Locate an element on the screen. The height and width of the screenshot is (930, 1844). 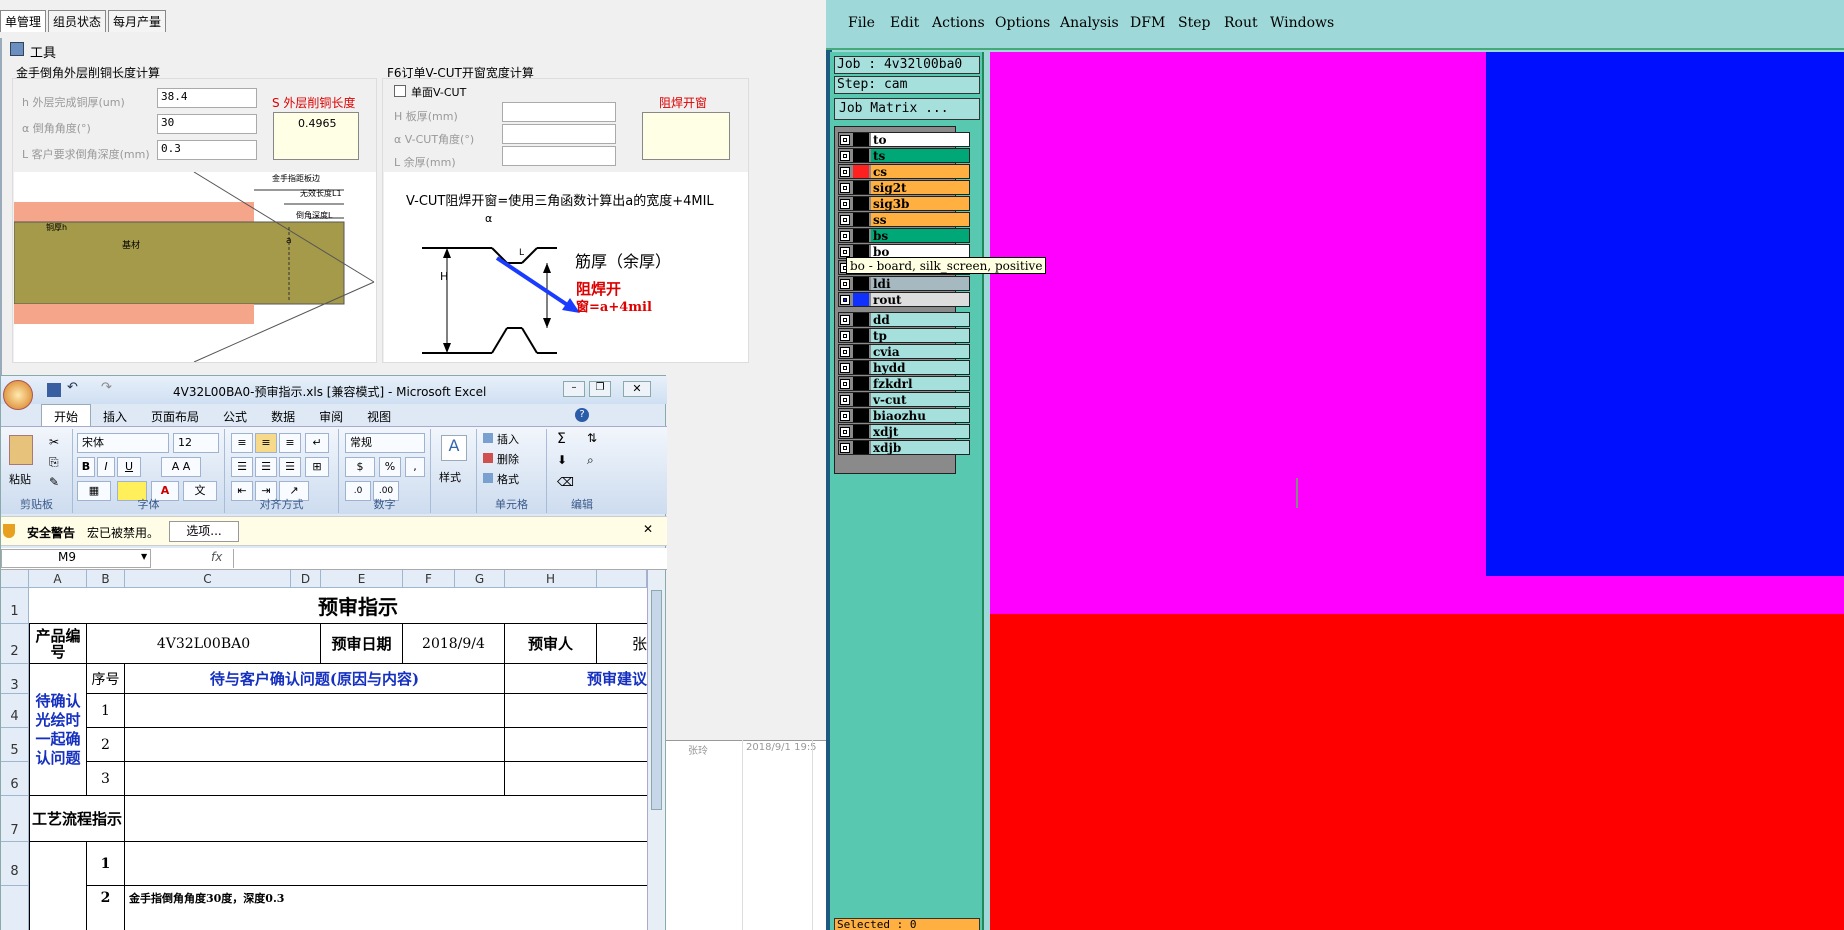
save-icon is located at coordinates (54, 390).